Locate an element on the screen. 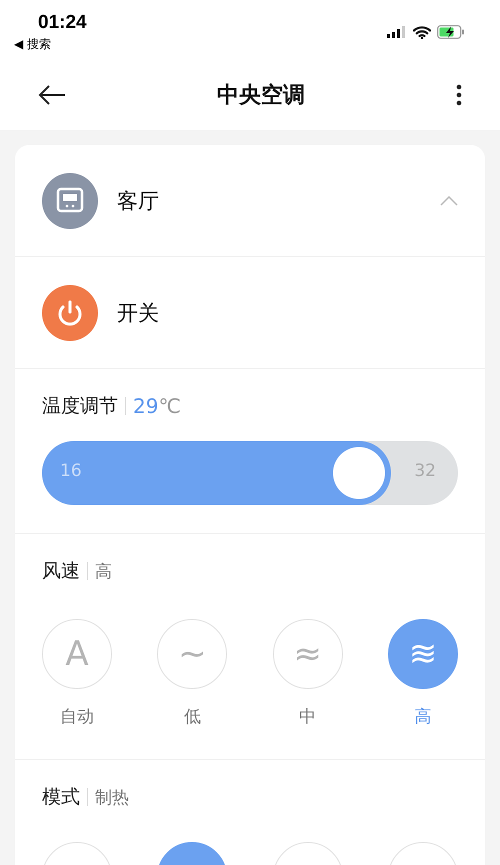 This screenshot has height=865, width=500. collapse-chevron-icon is located at coordinates (449, 201).